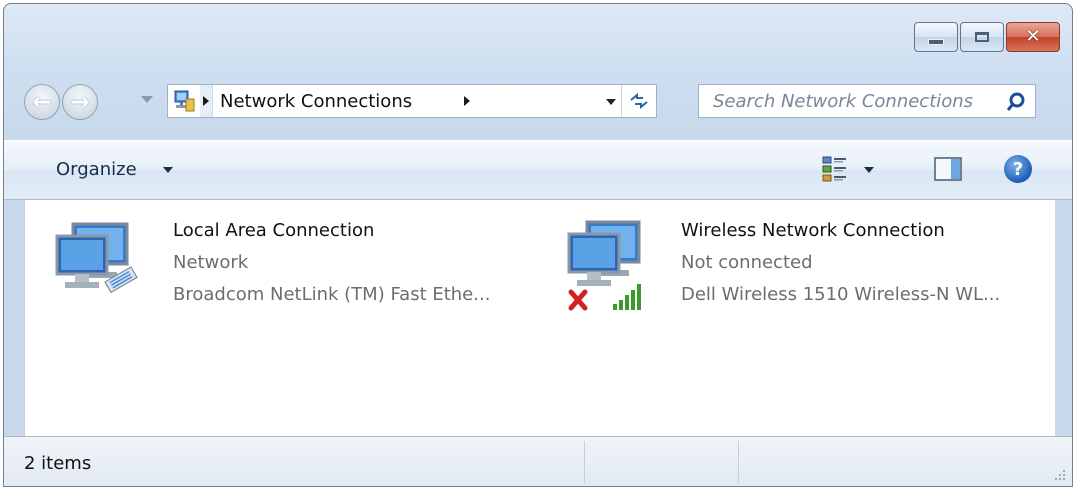 The width and height of the screenshot is (1074, 488). What do you see at coordinates (168, 170) in the screenshot?
I see `organize-dropdown-icon` at bounding box center [168, 170].